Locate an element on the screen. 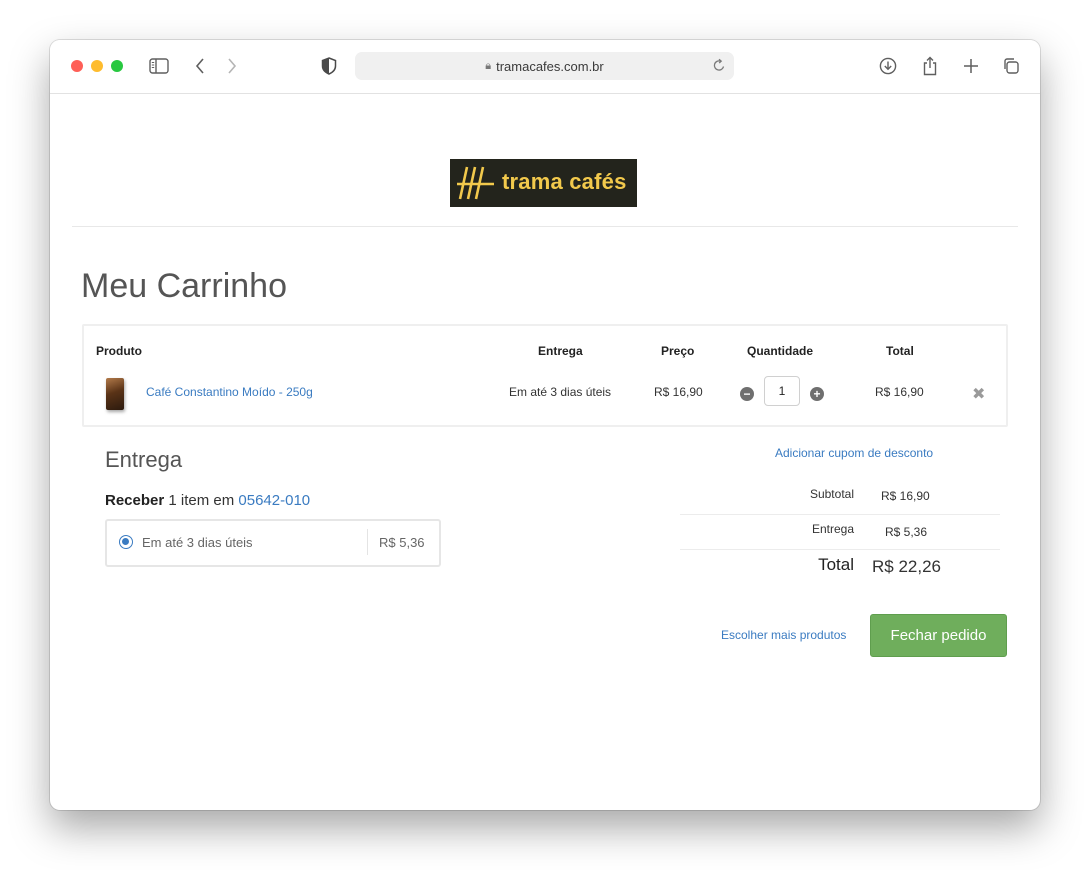 This screenshot has width=1090, height=870. shipping-summary: Receber 1 item em 05642-010 is located at coordinates (207, 500).